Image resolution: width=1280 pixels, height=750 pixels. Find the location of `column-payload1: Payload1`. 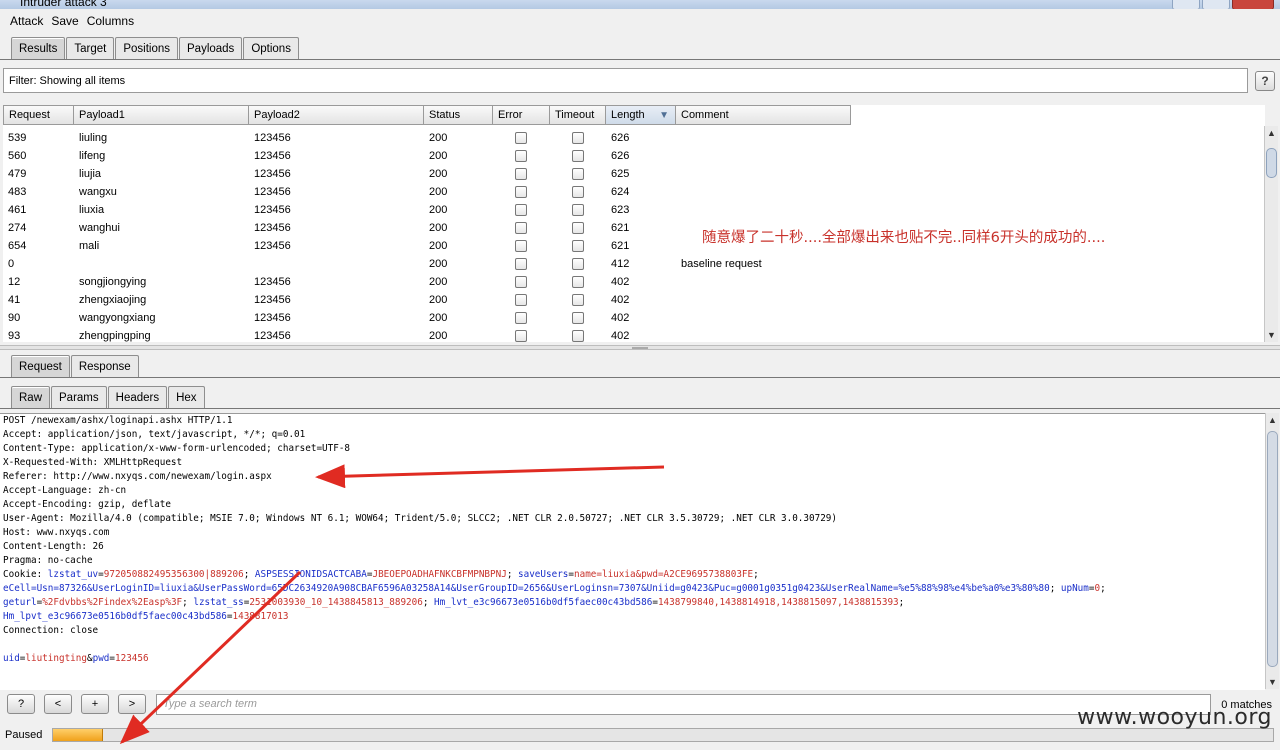

column-payload1: Payload1 is located at coordinates (161, 115).